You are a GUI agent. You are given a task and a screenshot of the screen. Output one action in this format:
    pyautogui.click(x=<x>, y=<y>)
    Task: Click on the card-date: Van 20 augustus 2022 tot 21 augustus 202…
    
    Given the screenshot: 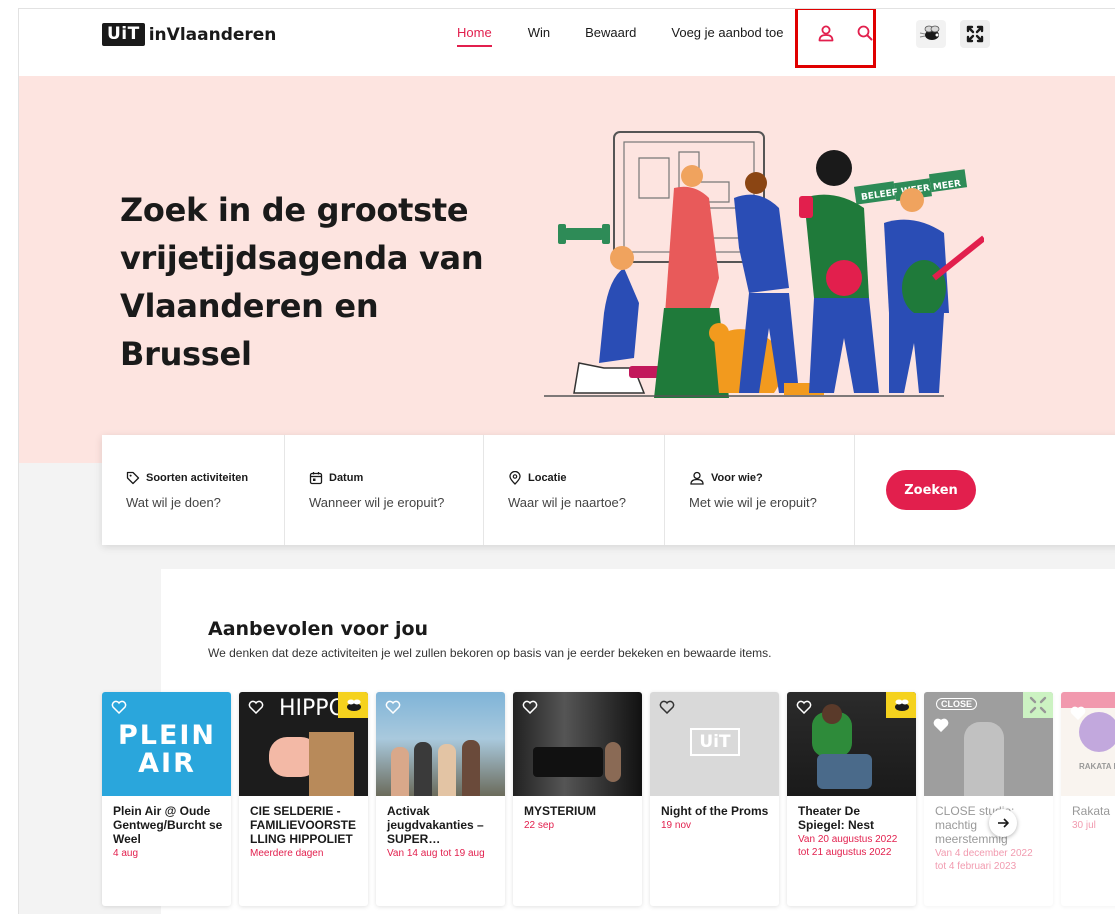 What is the action you would take?
    pyautogui.click(x=848, y=846)
    